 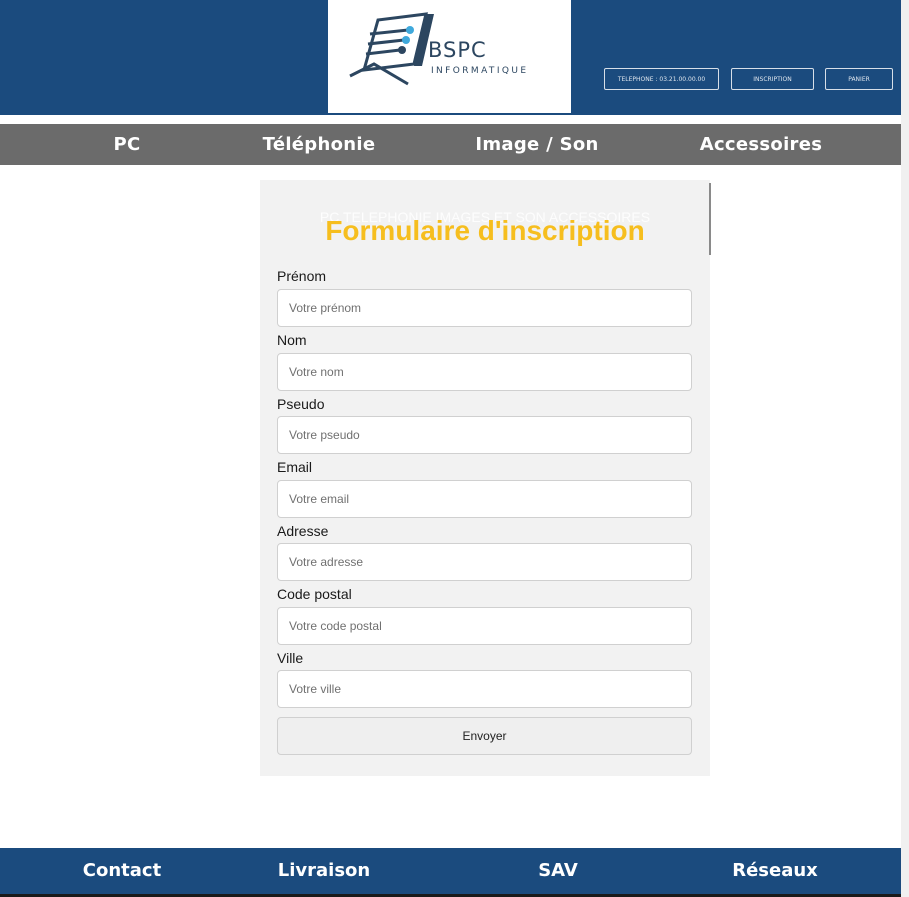 I want to click on footer-item-livraison: Livraison, so click(x=324, y=871).